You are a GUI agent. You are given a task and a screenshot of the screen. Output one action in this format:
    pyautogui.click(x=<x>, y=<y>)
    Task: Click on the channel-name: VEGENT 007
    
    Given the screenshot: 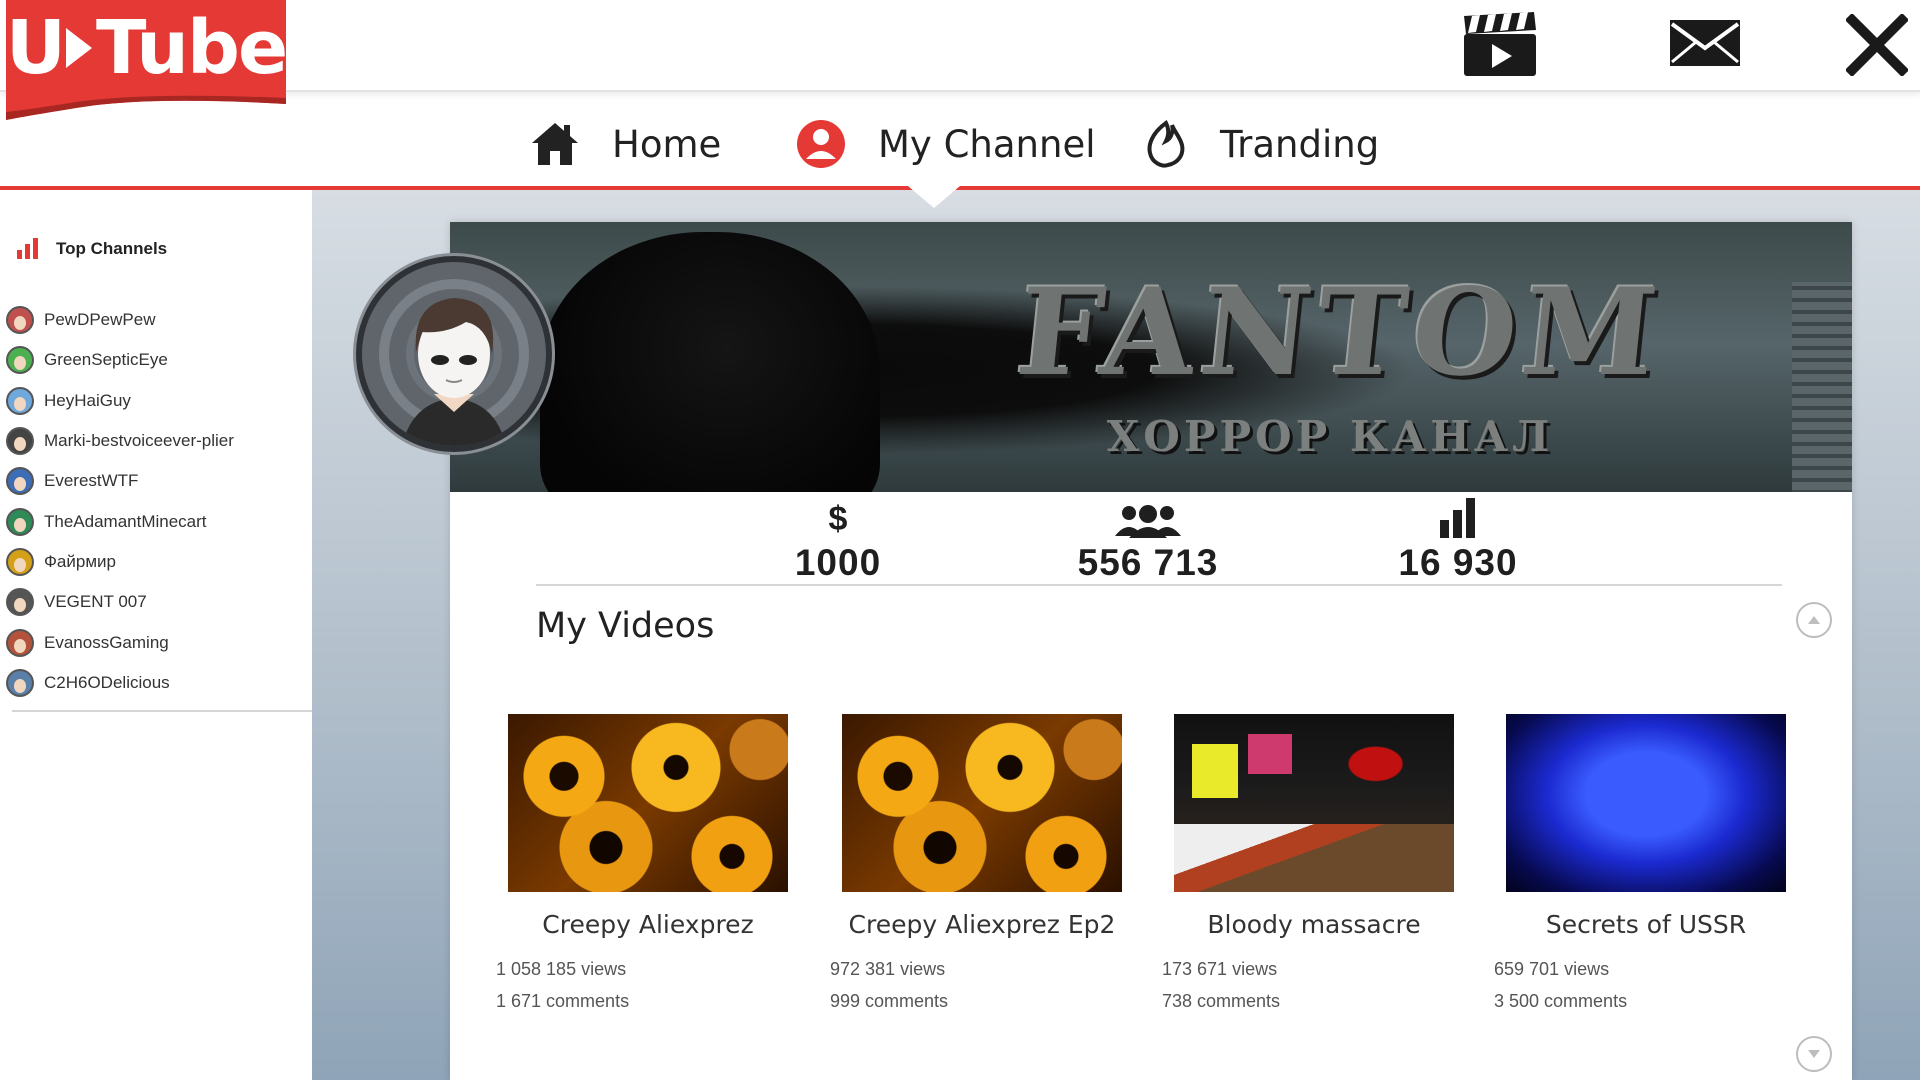 What is the action you would take?
    pyautogui.click(x=95, y=602)
    